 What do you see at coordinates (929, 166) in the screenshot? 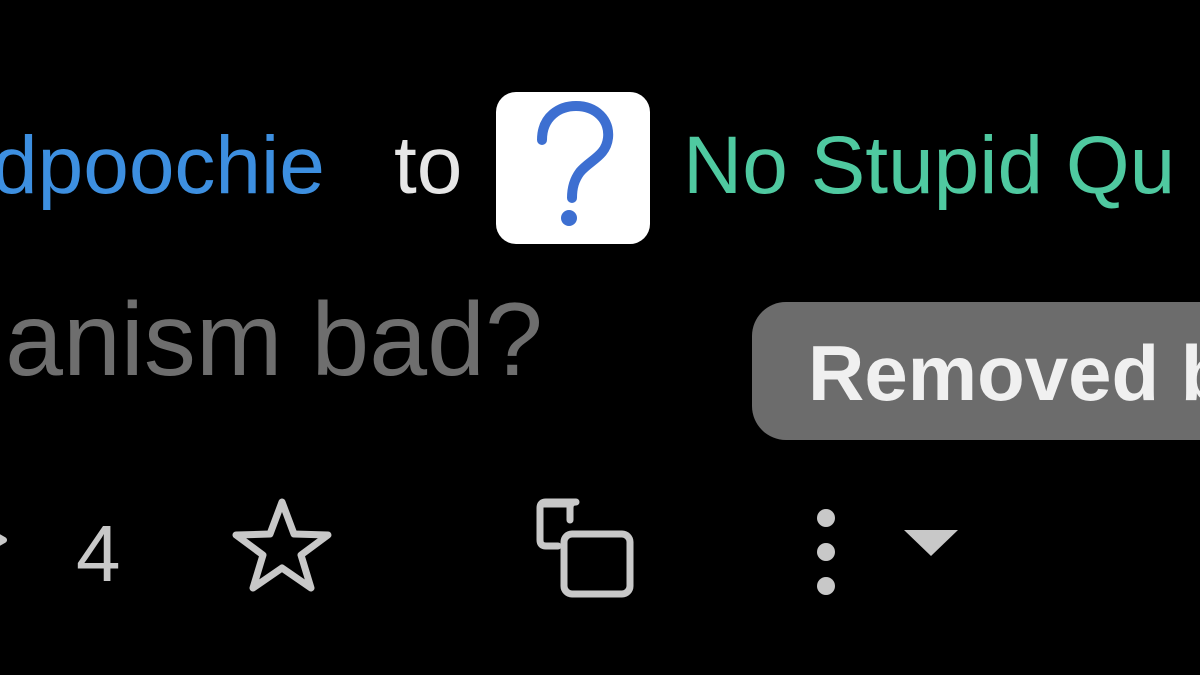
I see `community-link: No Stupid Qu` at bounding box center [929, 166].